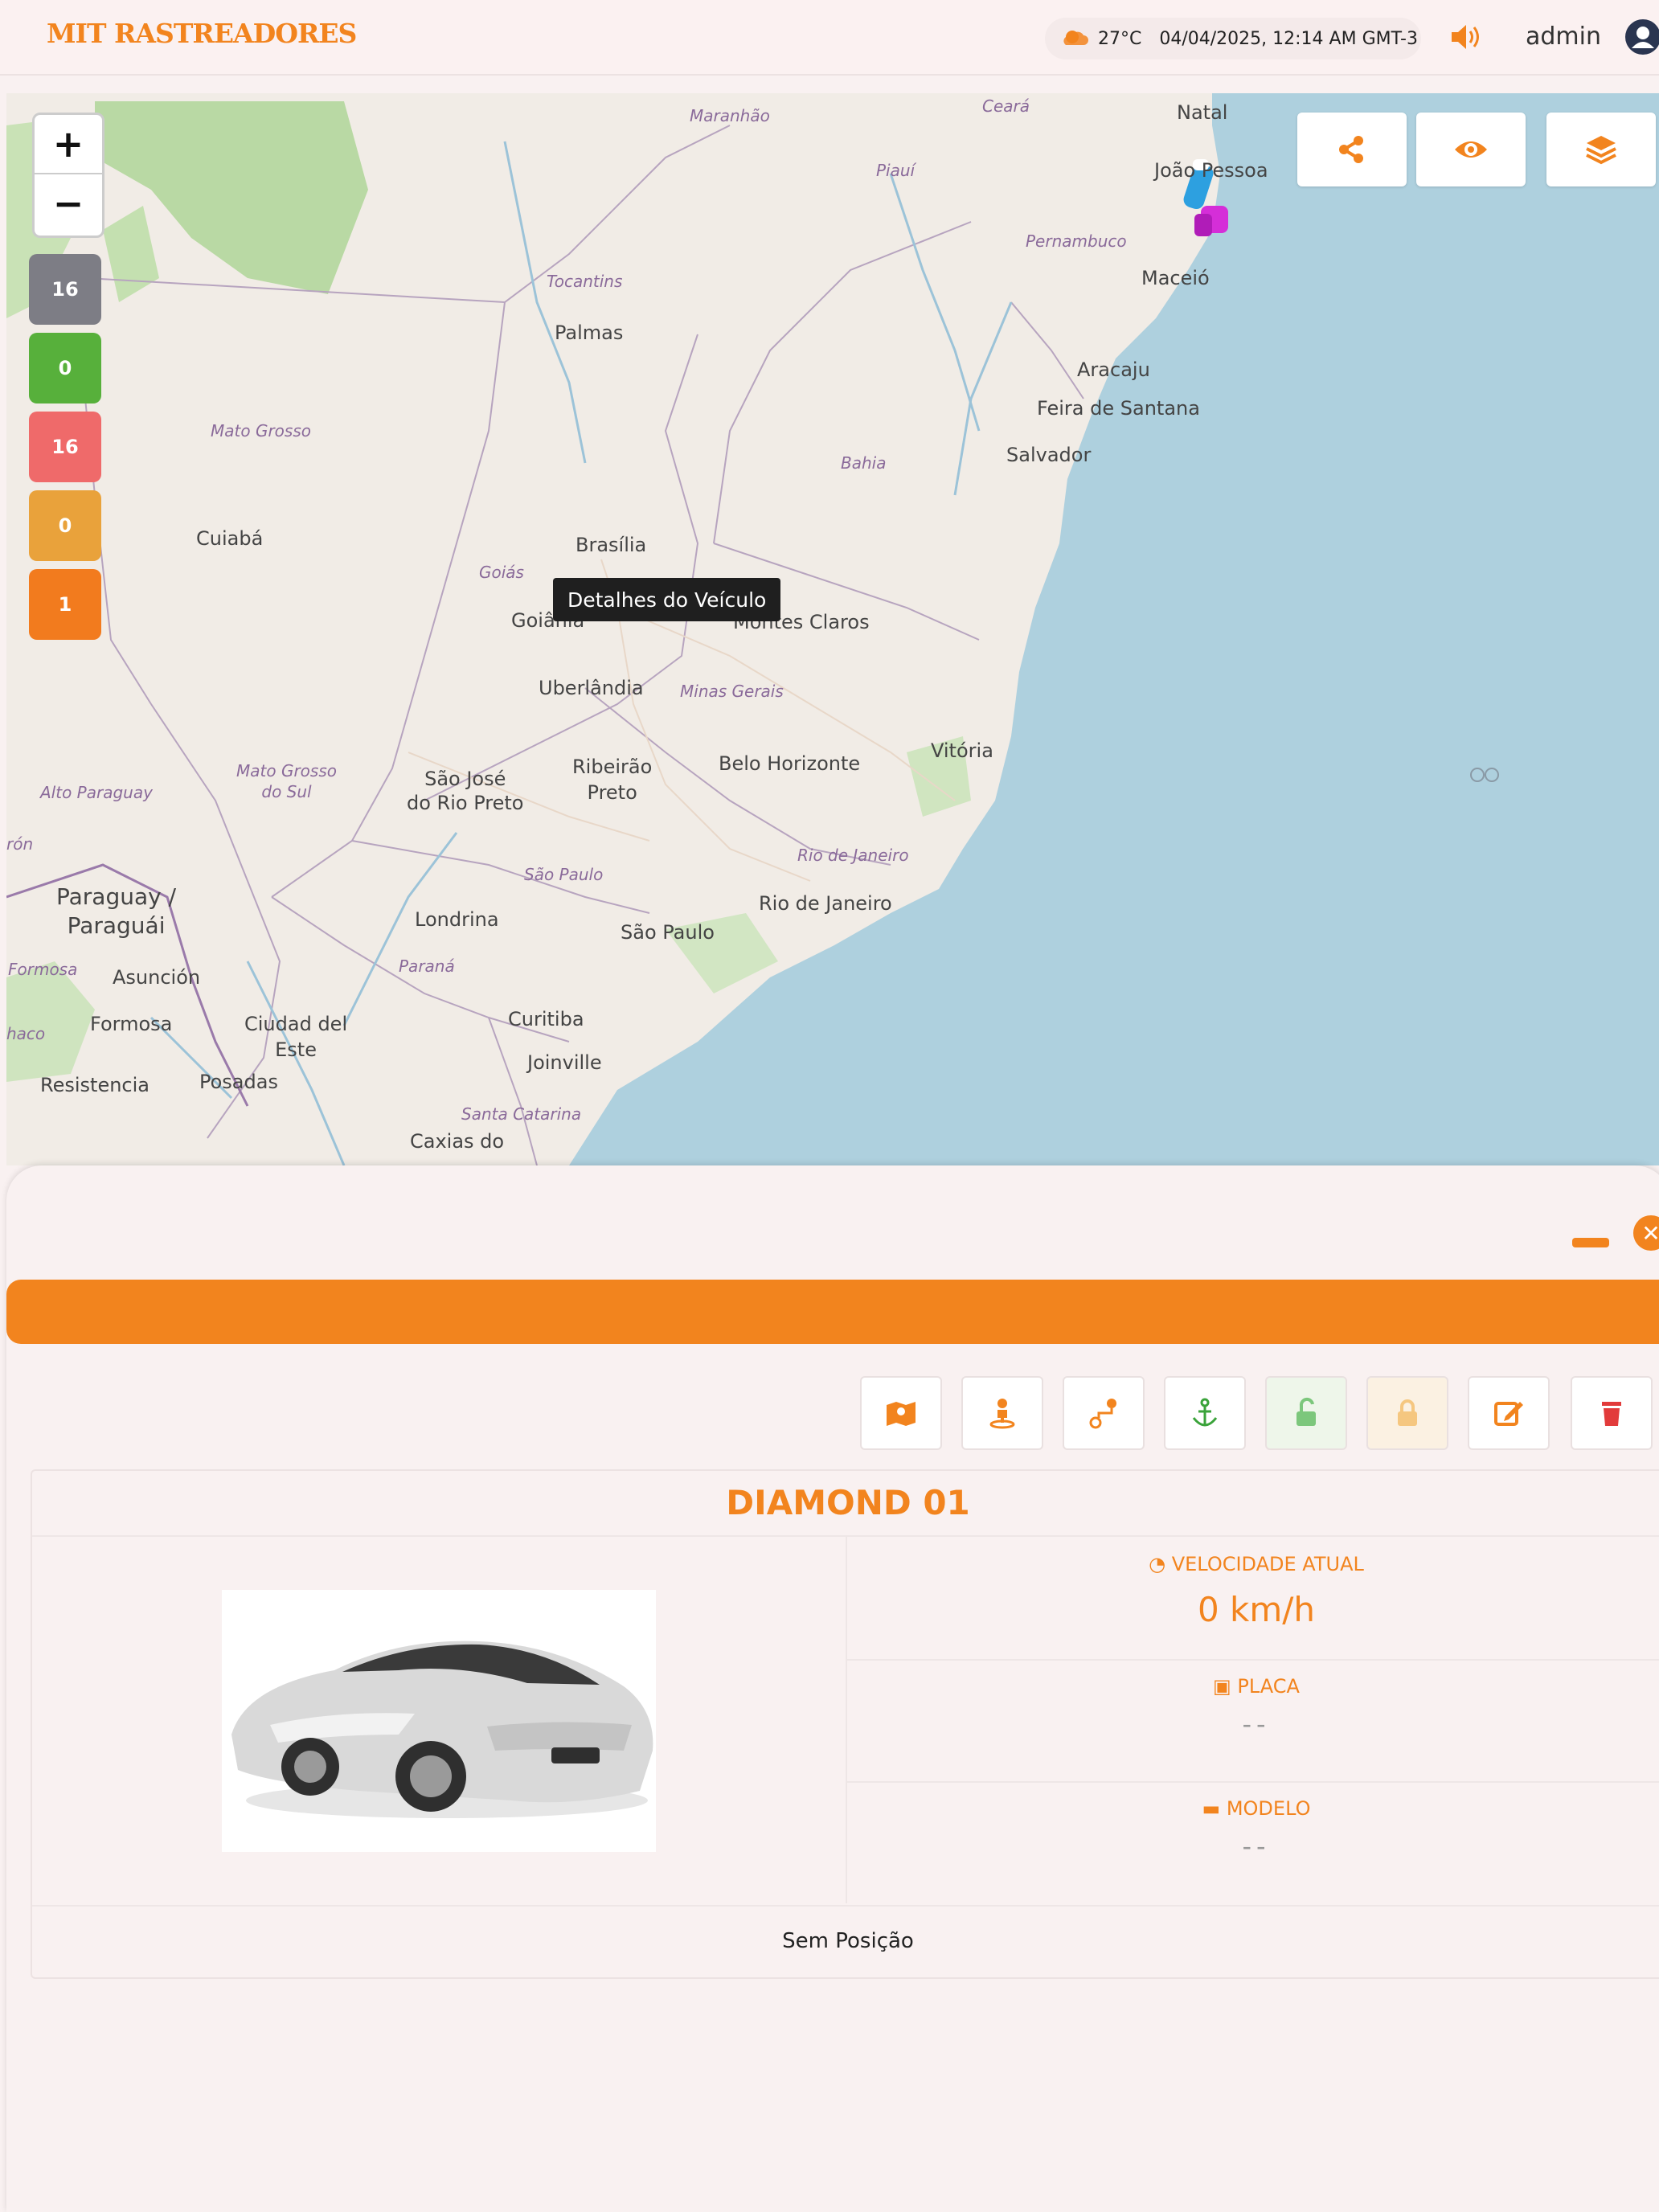 The width and height of the screenshot is (1659, 2212). What do you see at coordinates (1288, 38) in the screenshot?
I see `current-datetime: 04/04/2025, 12:14 AM GMT-3` at bounding box center [1288, 38].